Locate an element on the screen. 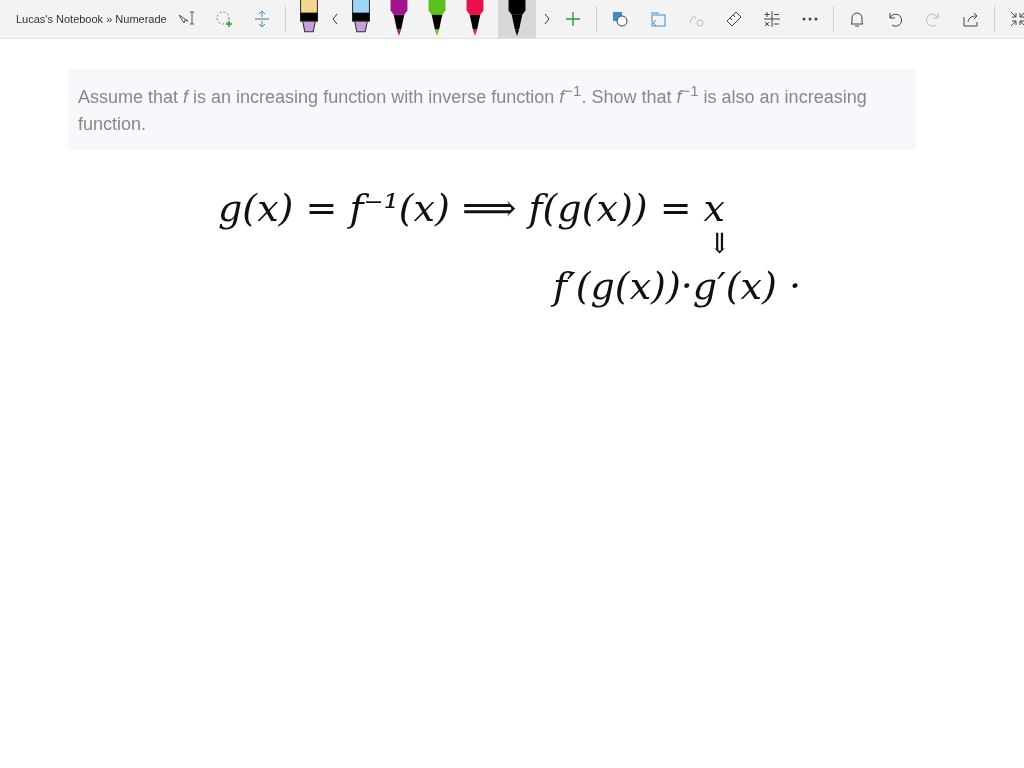 This screenshot has height=768, width=1024. window-title: Lucas's Notebook » Numerade is located at coordinates (91, 19).